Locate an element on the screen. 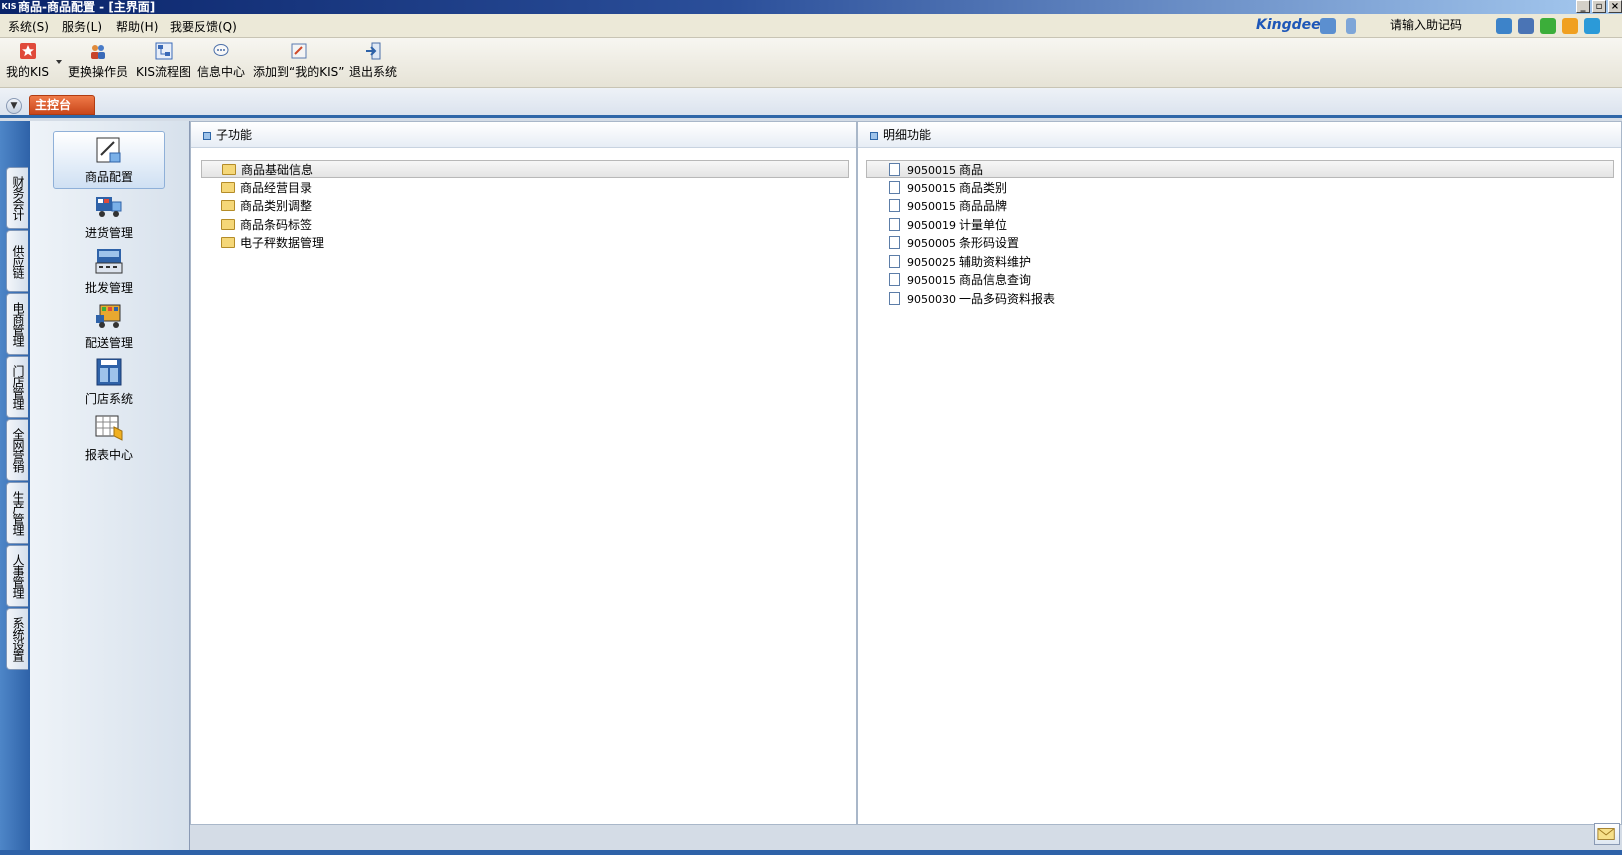 The image size is (1622, 855). window-title: 商品-商品配置 - [主界面] is located at coordinates (87, 7).